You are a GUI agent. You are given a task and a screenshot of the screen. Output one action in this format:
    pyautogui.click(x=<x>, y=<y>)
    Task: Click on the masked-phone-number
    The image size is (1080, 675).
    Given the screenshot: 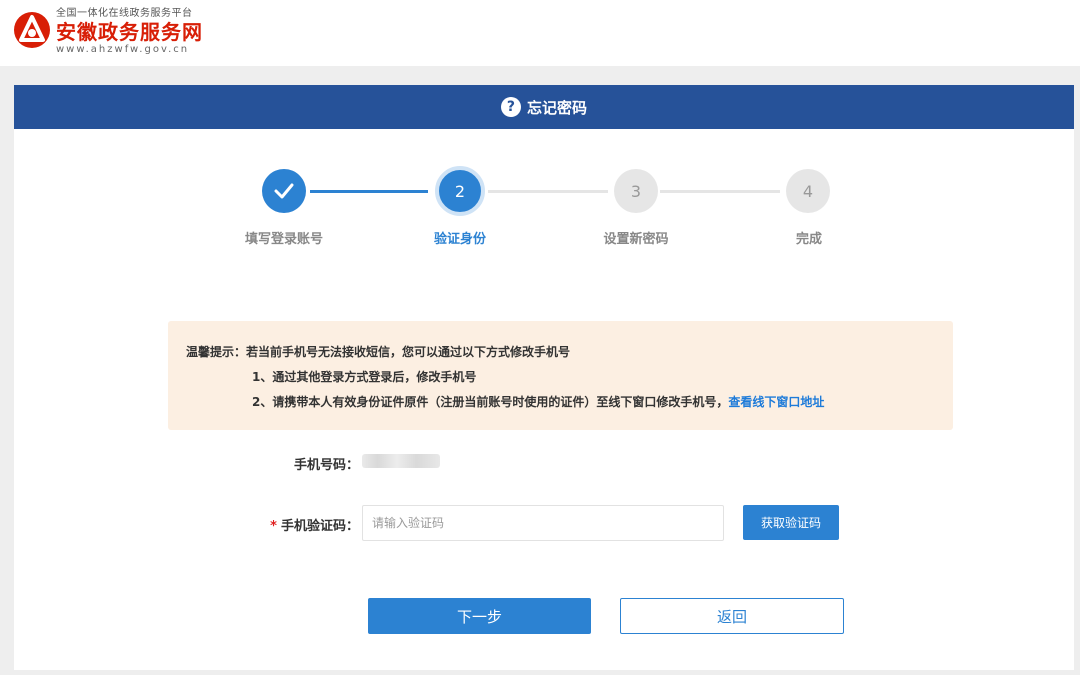 What is the action you would take?
    pyautogui.click(x=401, y=461)
    